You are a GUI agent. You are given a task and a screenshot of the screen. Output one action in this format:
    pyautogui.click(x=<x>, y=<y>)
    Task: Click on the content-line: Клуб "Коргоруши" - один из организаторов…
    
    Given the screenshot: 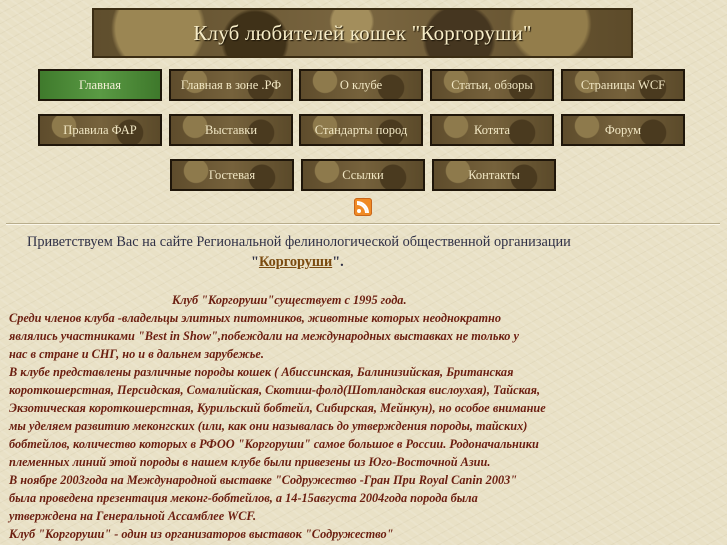 What is the action you would take?
    pyautogui.click(x=201, y=534)
    